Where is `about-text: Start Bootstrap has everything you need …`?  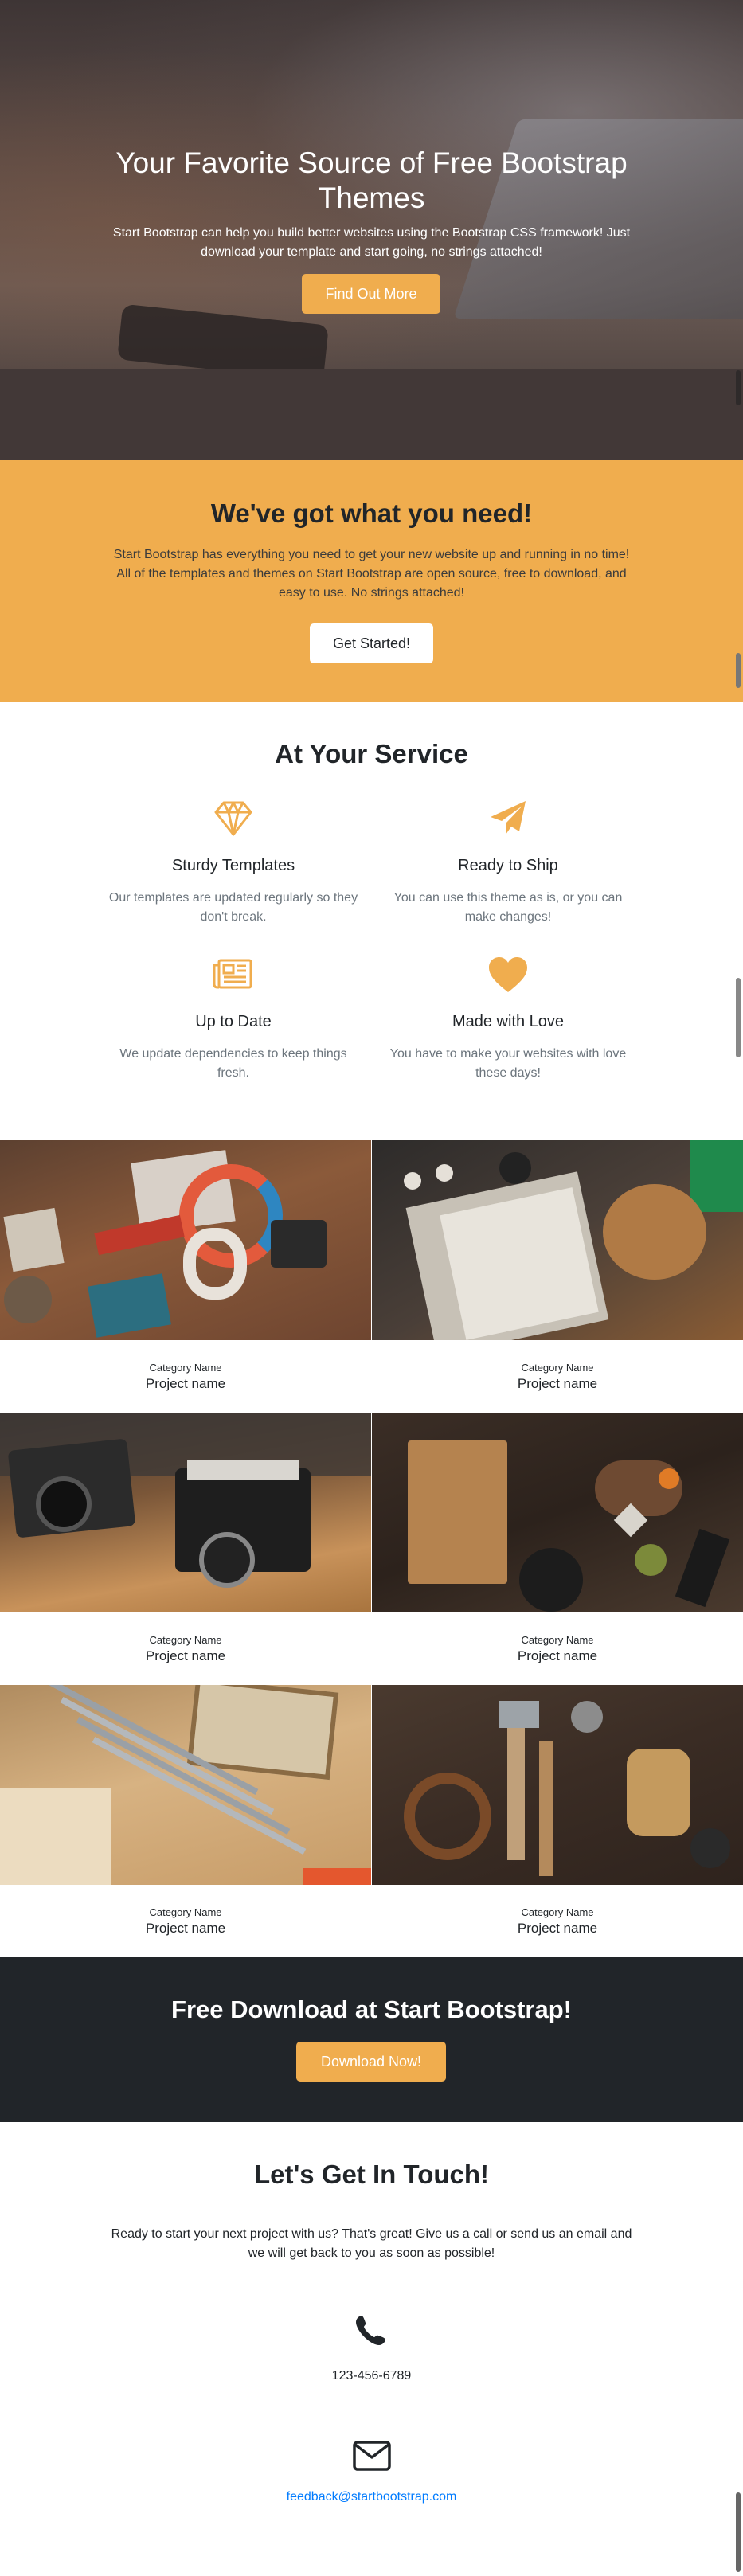 about-text: Start Bootstrap has everything you need … is located at coordinates (371, 574).